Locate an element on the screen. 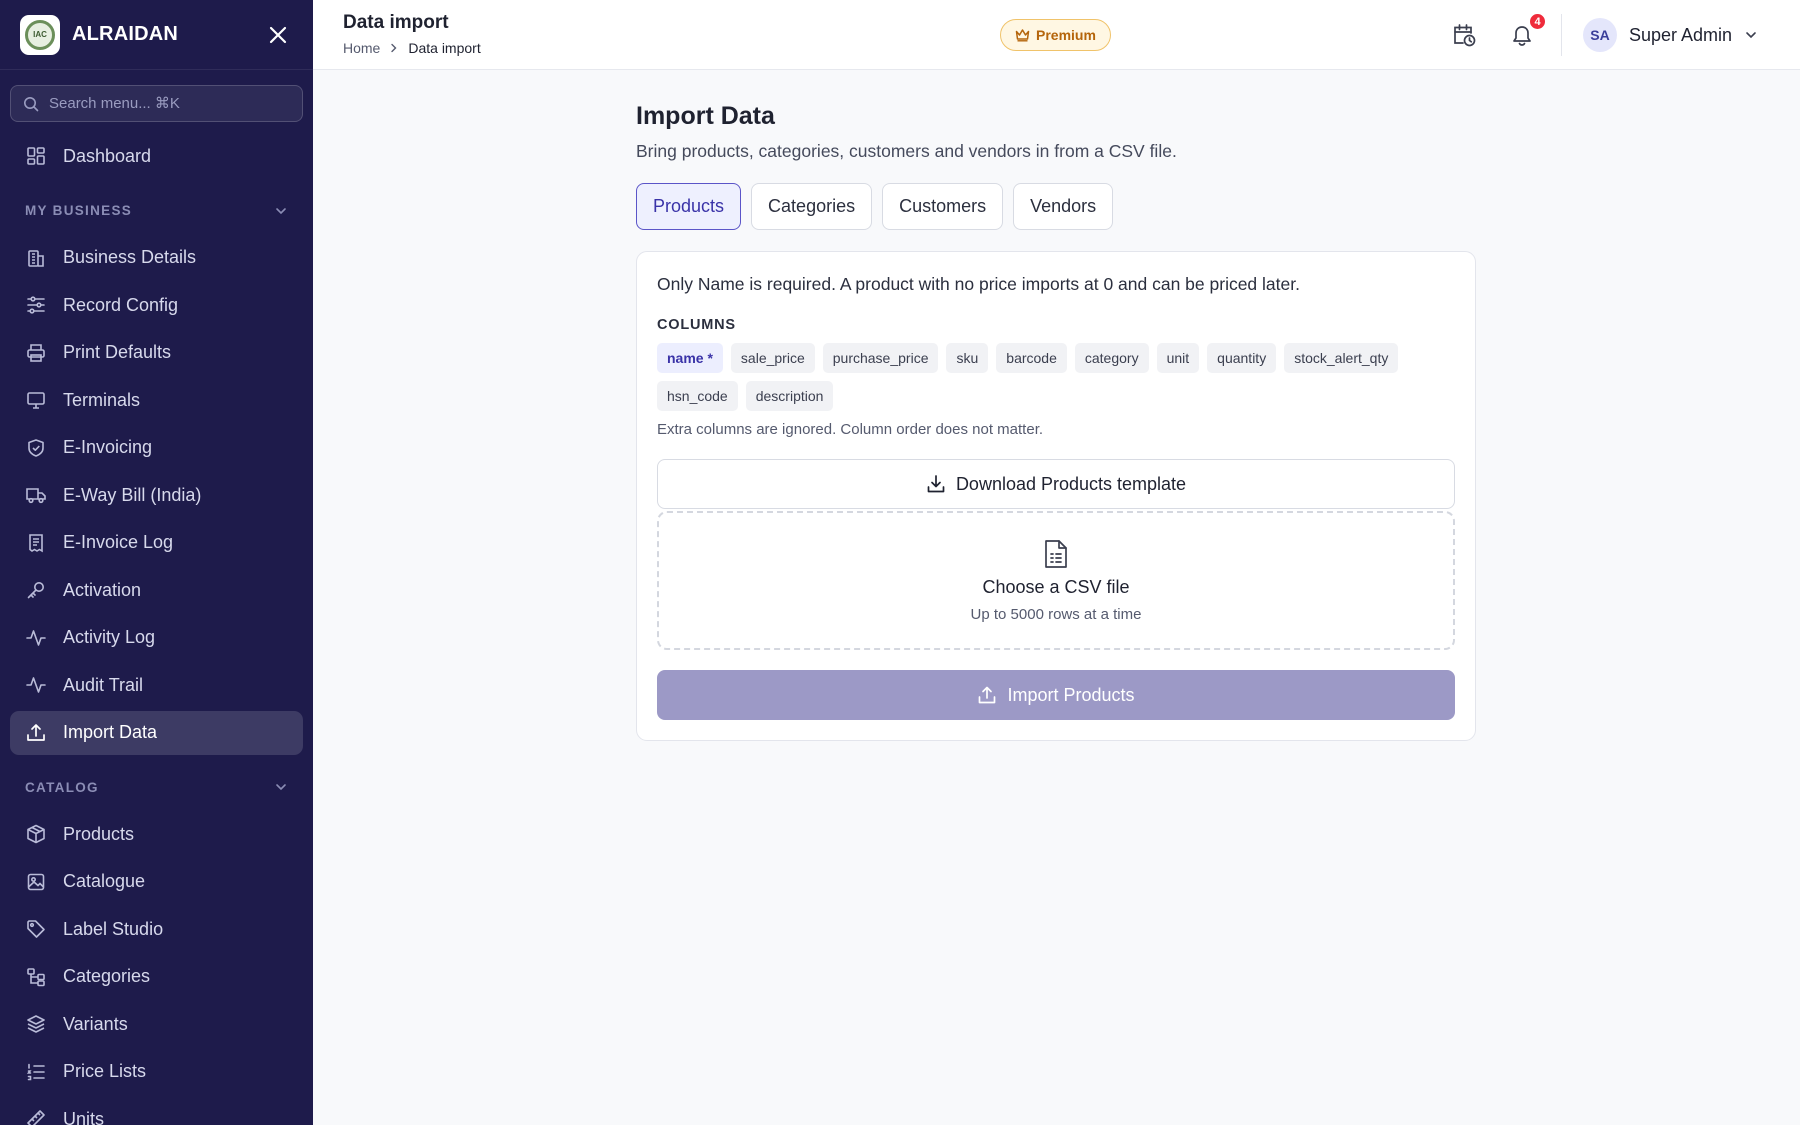 This screenshot has width=1800, height=1125. close-icon is located at coordinates (278, 34).